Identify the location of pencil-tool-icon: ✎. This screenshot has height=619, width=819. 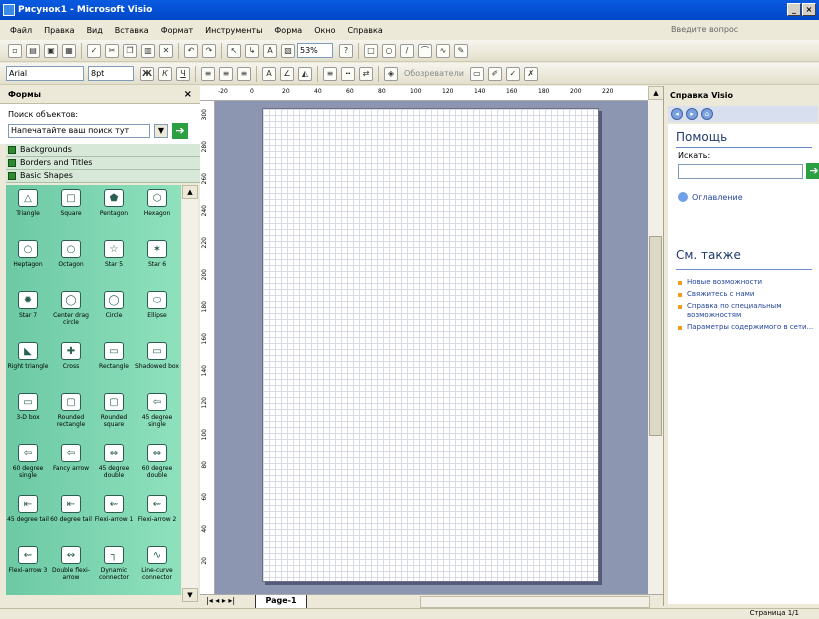
(461, 50).